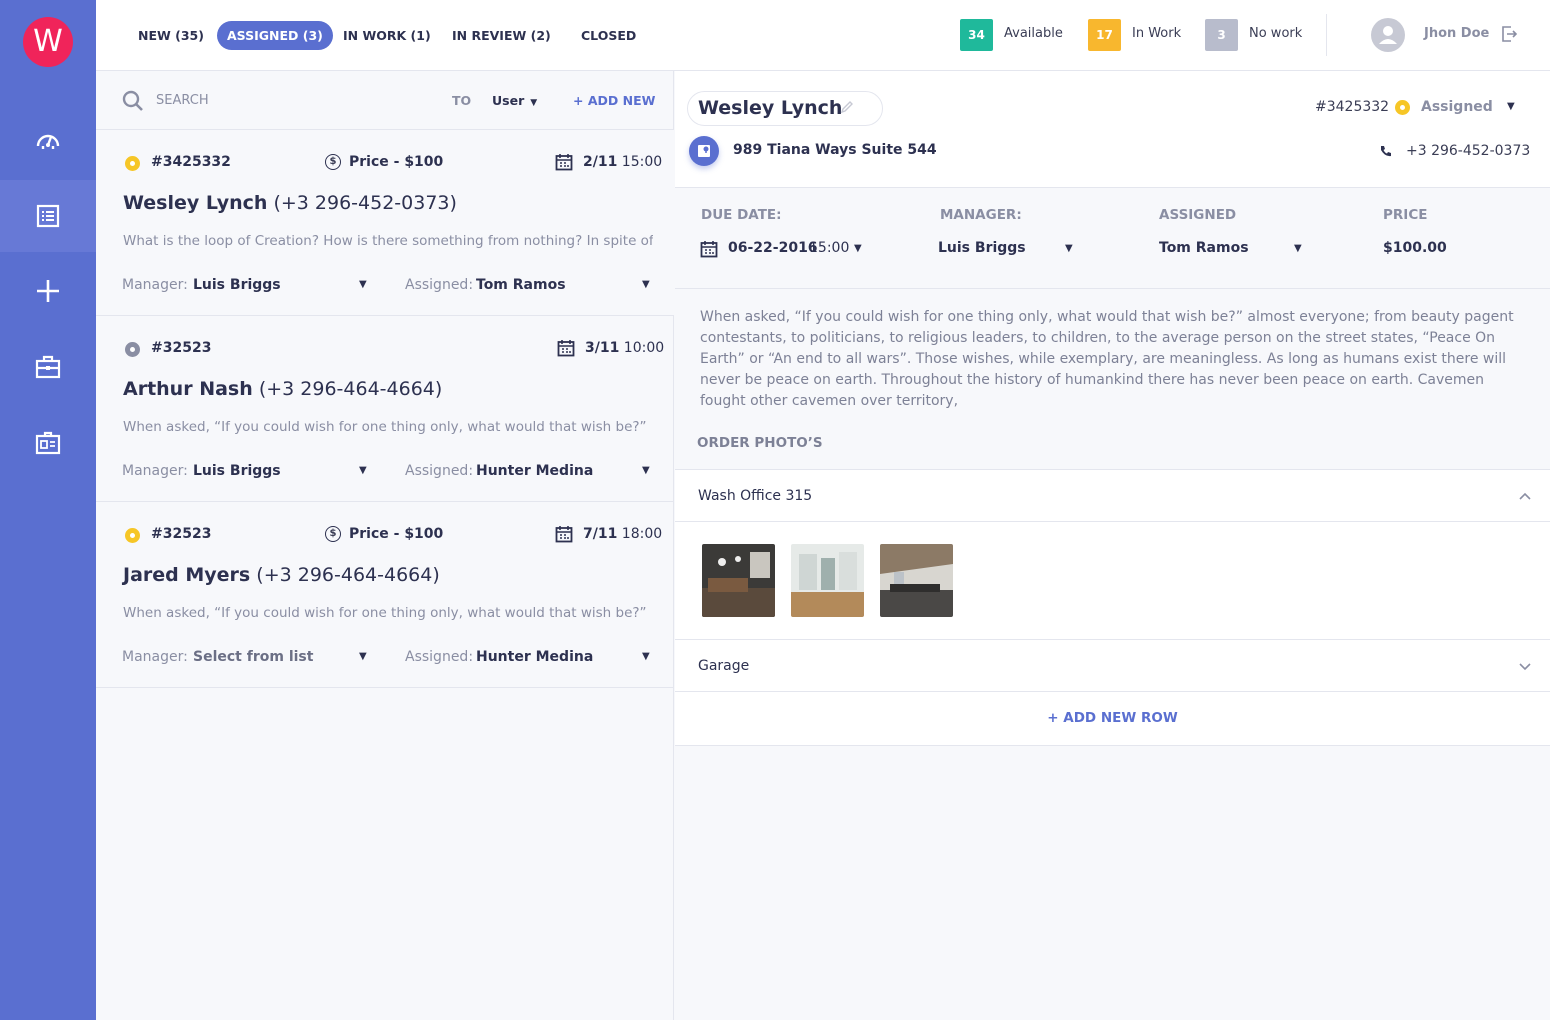 The height and width of the screenshot is (1020, 1550). What do you see at coordinates (1198, 215) in the screenshot?
I see `assigned-label: ASSIGNED` at bounding box center [1198, 215].